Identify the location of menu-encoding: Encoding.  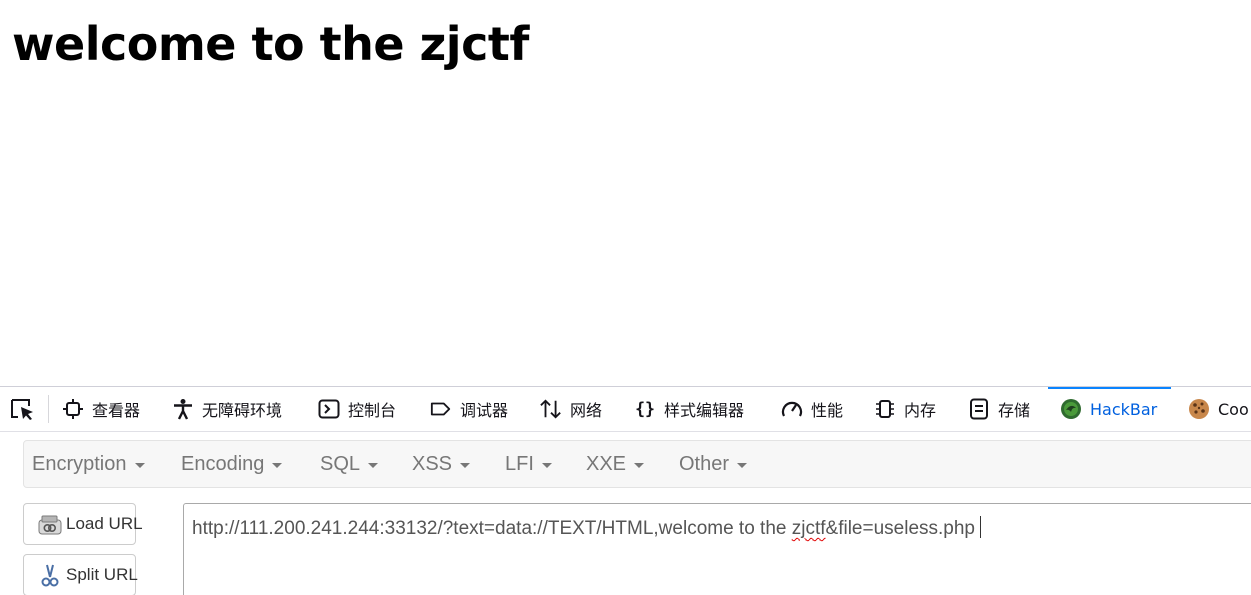
(232, 464).